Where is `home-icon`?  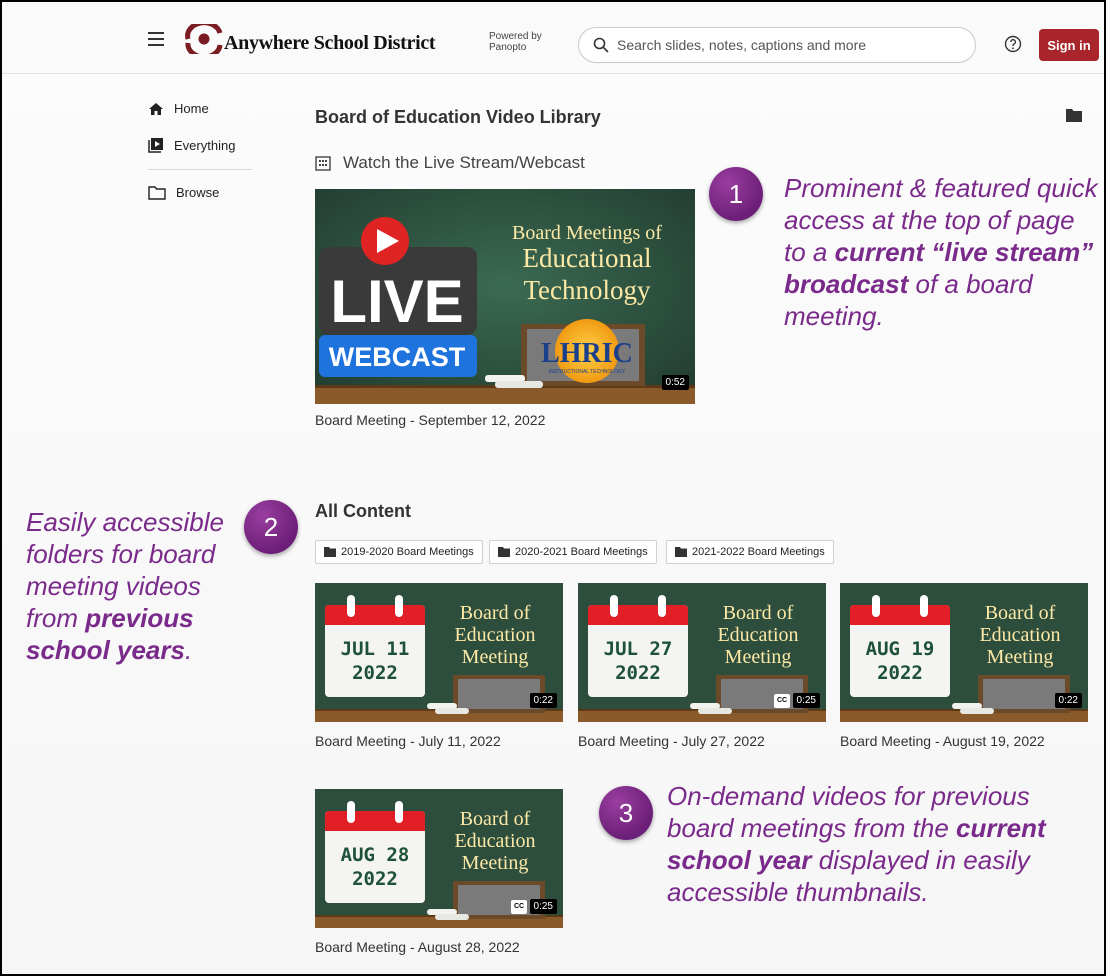
home-icon is located at coordinates (156, 108).